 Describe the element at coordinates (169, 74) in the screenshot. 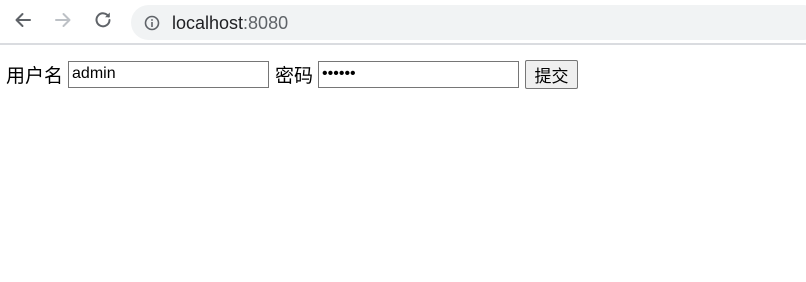

I see `username-input` at that location.